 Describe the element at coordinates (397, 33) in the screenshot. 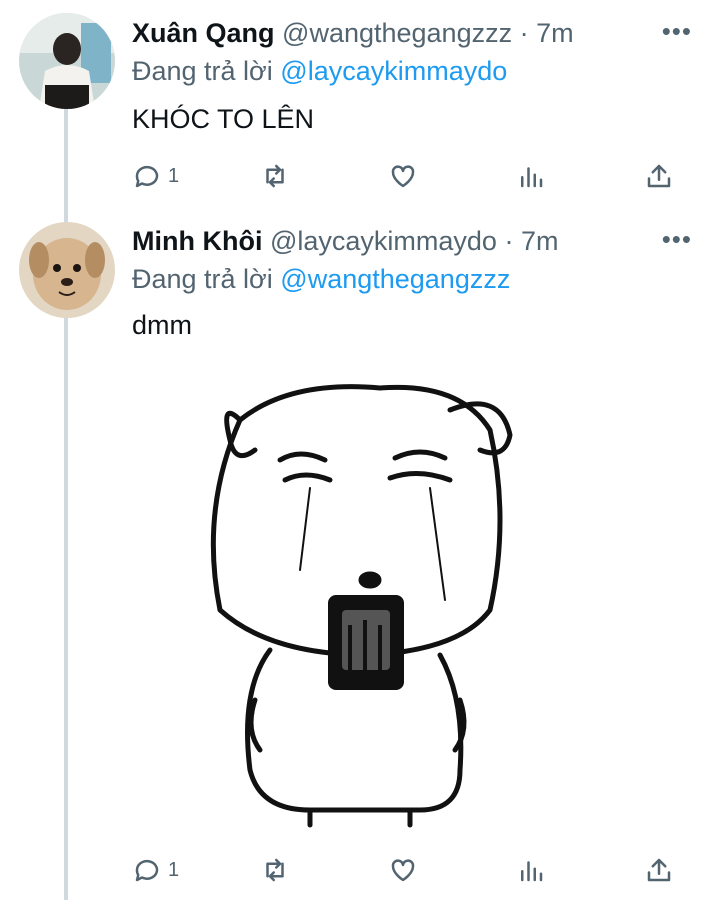

I see `user-handle: @wangthegangzzz` at that location.